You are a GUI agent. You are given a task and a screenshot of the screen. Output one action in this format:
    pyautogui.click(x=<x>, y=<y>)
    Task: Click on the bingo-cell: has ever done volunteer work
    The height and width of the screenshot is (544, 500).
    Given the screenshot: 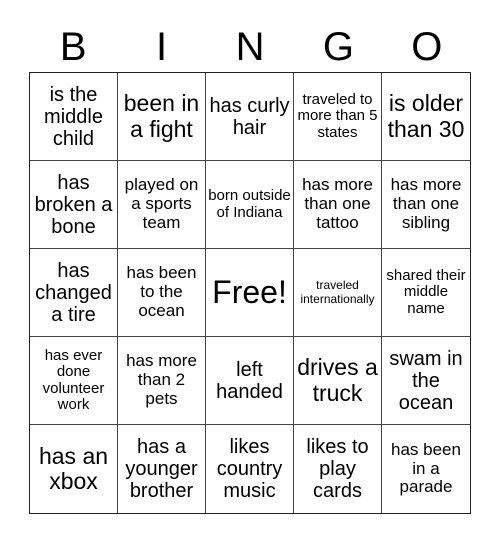 What is the action you would take?
    pyautogui.click(x=74, y=381)
    